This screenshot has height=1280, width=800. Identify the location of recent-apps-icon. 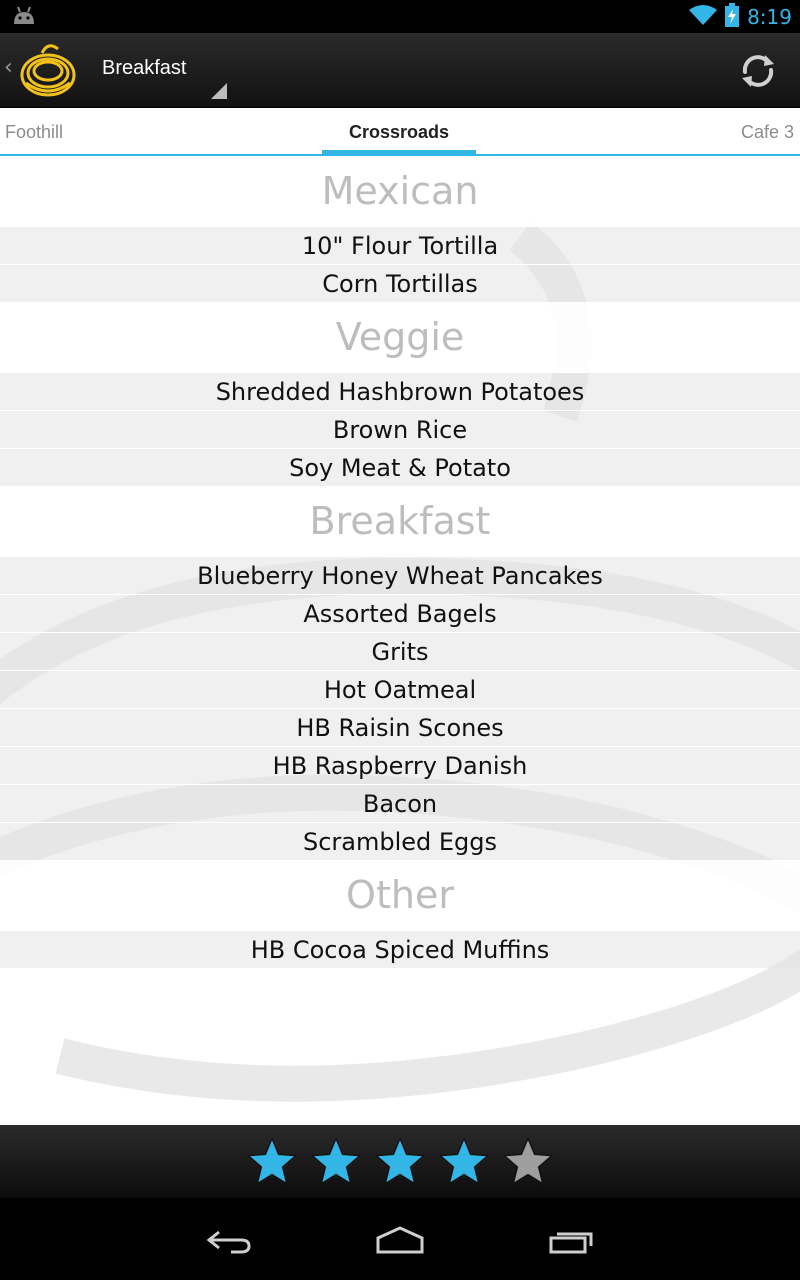
(571, 1243).